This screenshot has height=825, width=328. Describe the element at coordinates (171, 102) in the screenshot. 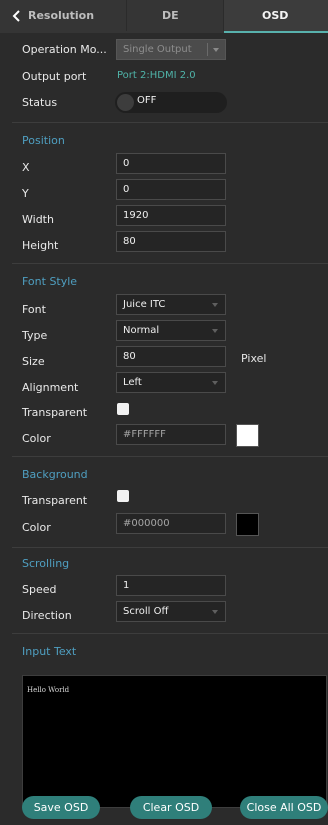

I see `status-toggle: OFF` at that location.